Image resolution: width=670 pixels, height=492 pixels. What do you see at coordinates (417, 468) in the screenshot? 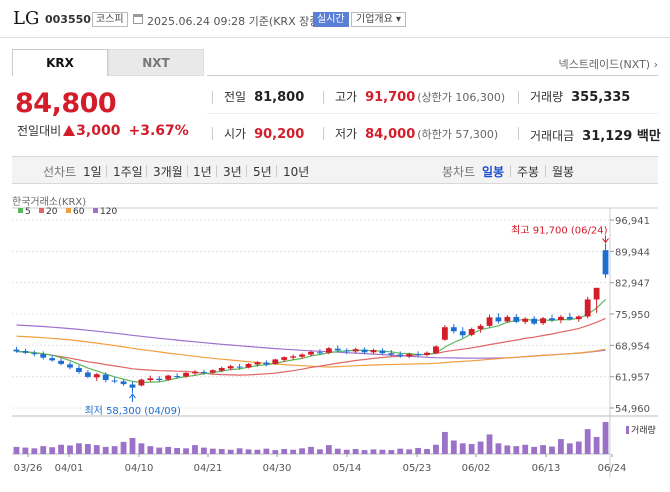
I see `x-tick-label: 05/23` at bounding box center [417, 468].